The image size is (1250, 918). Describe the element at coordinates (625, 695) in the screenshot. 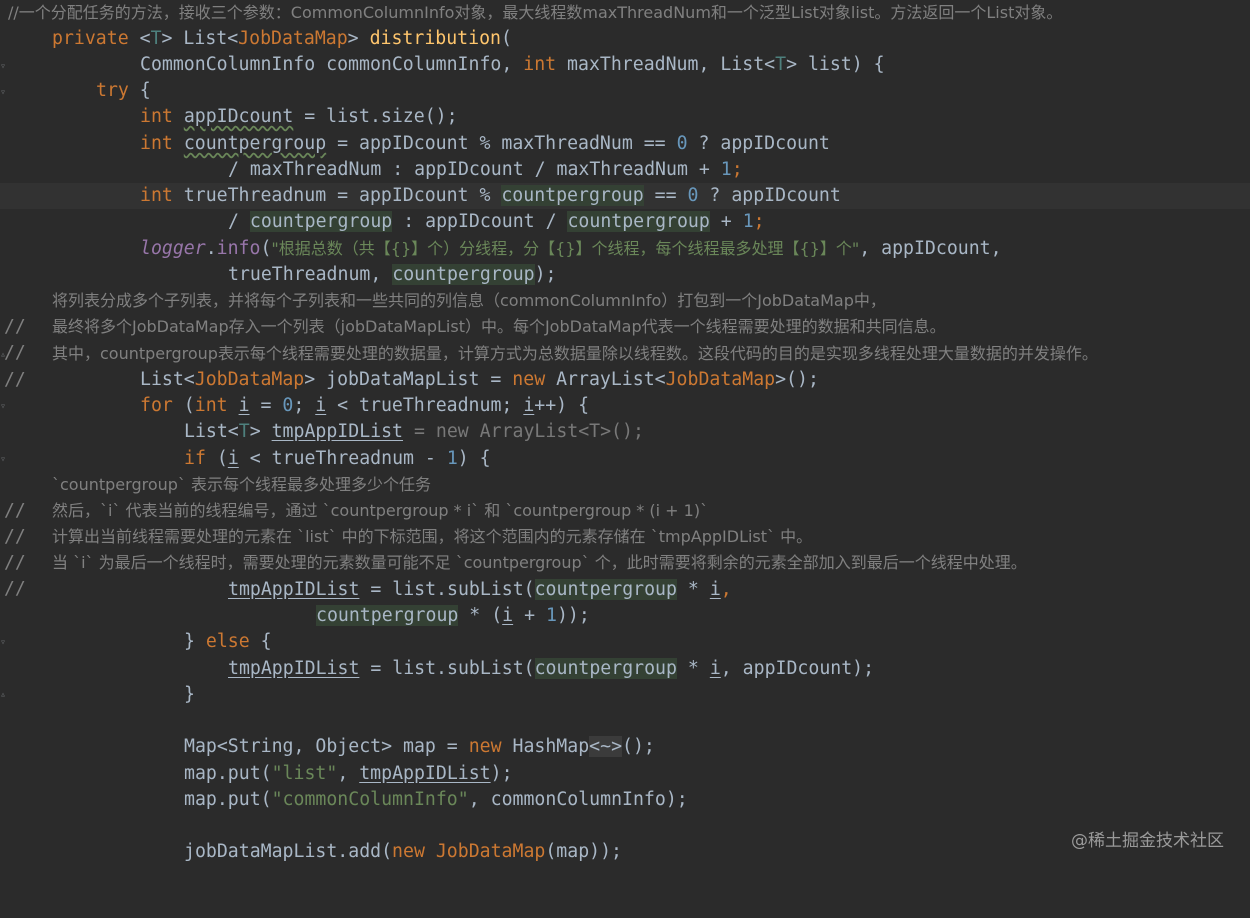

I see `code-line-27: }` at that location.